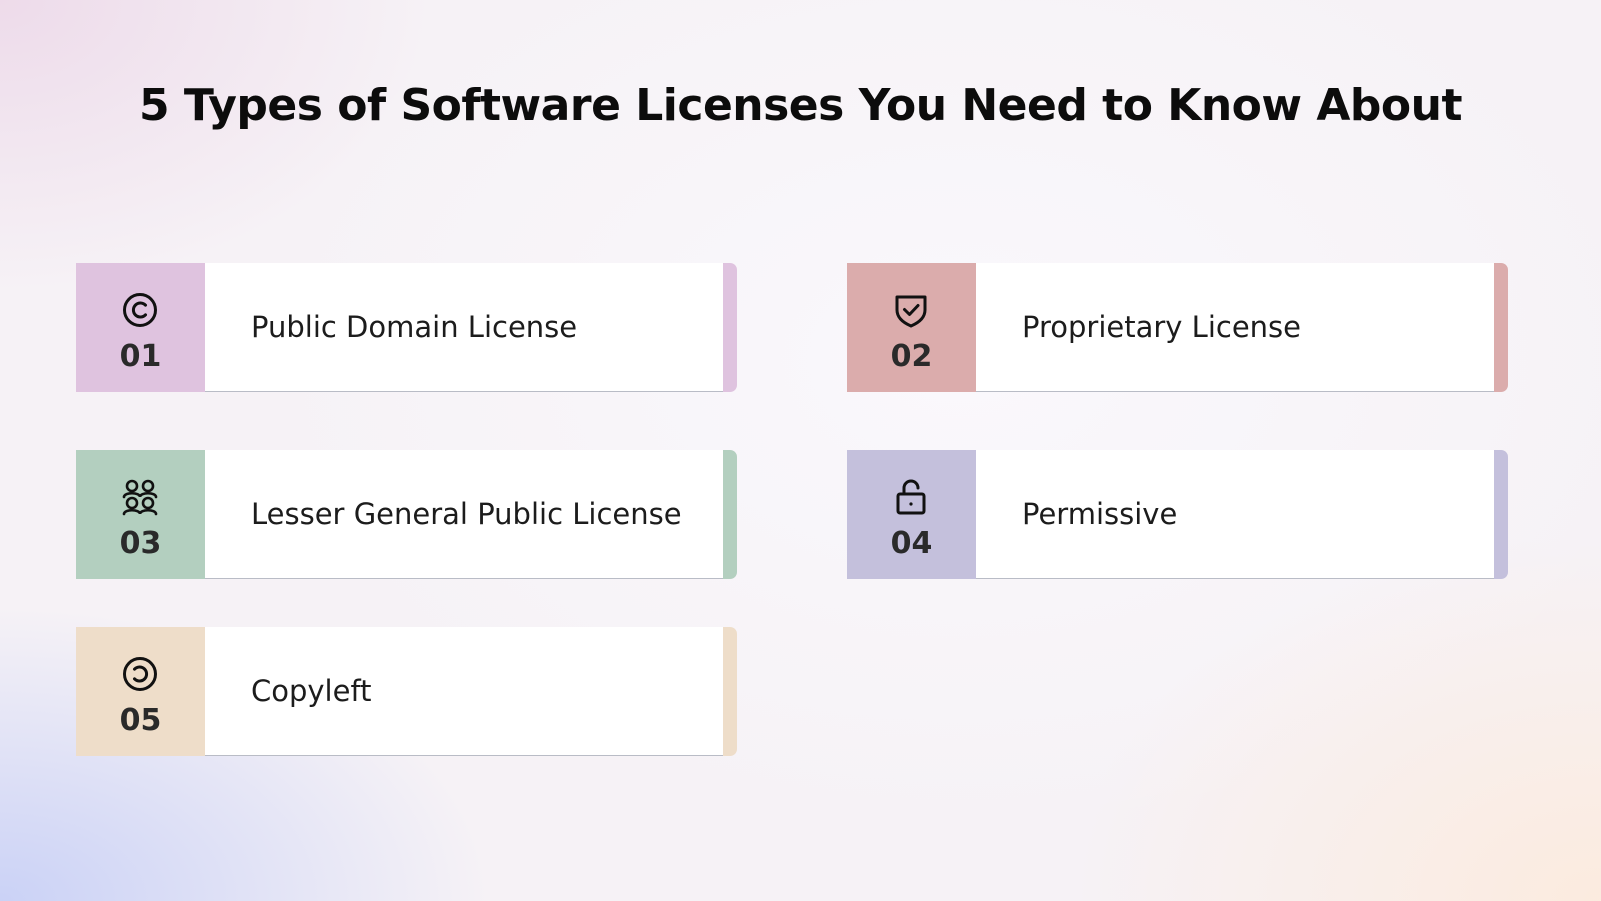 The height and width of the screenshot is (901, 1601). I want to click on card-body: Lesser General Public License, so click(464, 514).